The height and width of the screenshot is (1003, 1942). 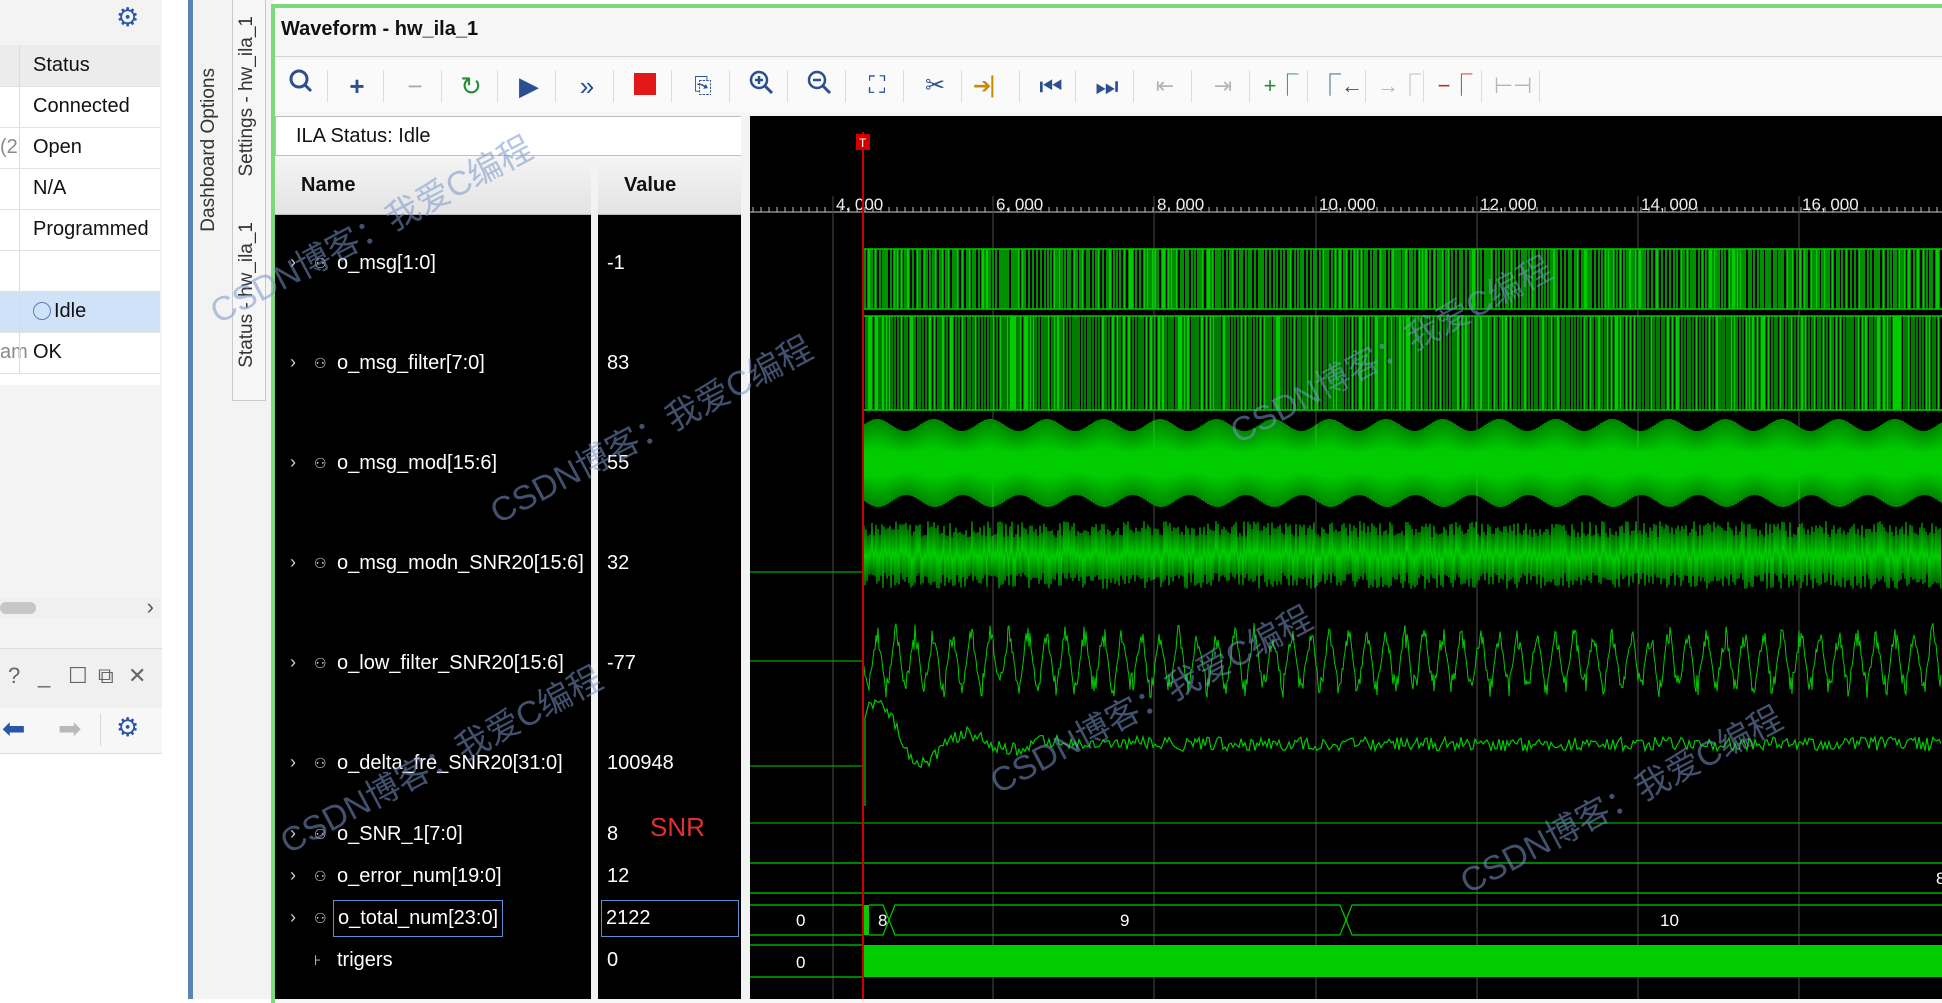 What do you see at coordinates (106, 676) in the screenshot?
I see `float-icon: ⧉` at bounding box center [106, 676].